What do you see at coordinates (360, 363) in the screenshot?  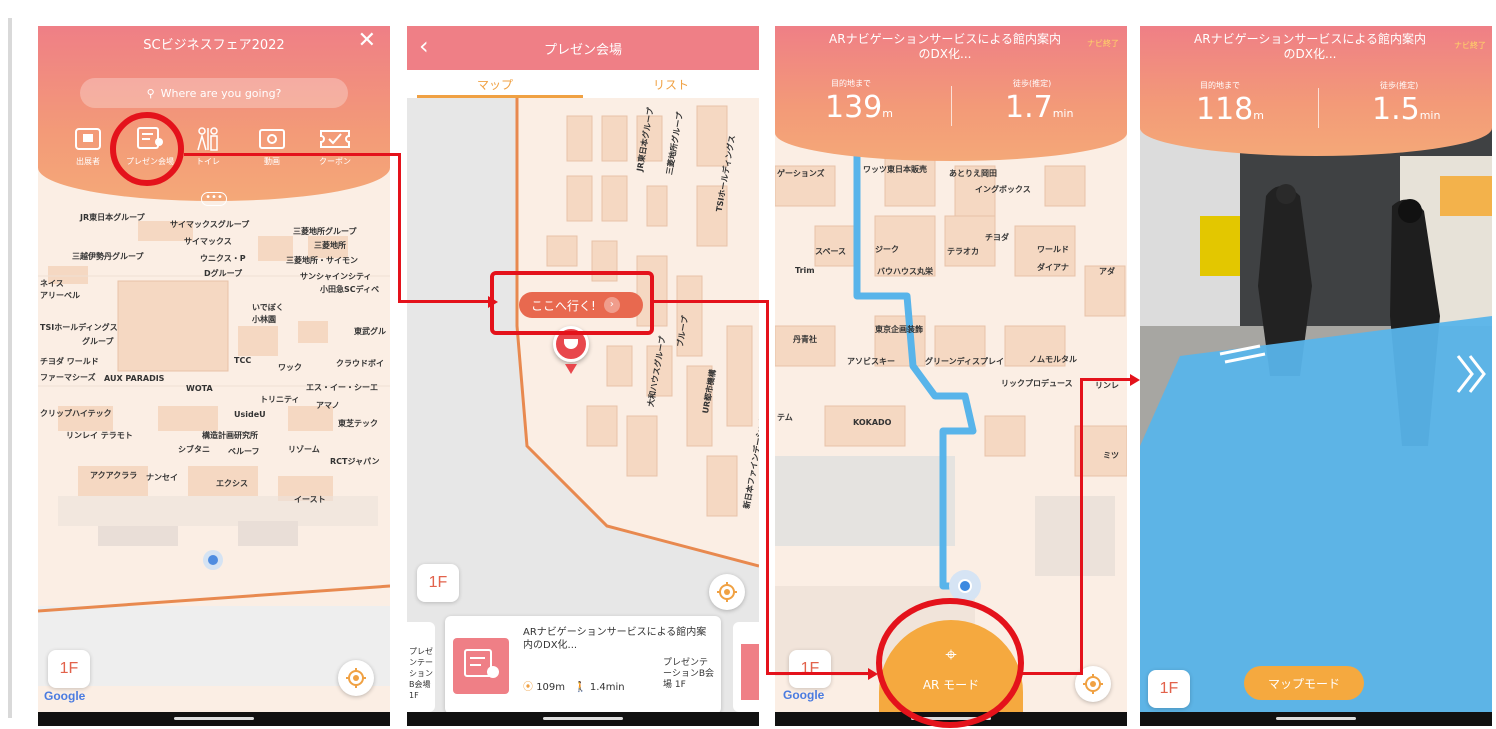 I see `map-label: クラウドボイ` at bounding box center [360, 363].